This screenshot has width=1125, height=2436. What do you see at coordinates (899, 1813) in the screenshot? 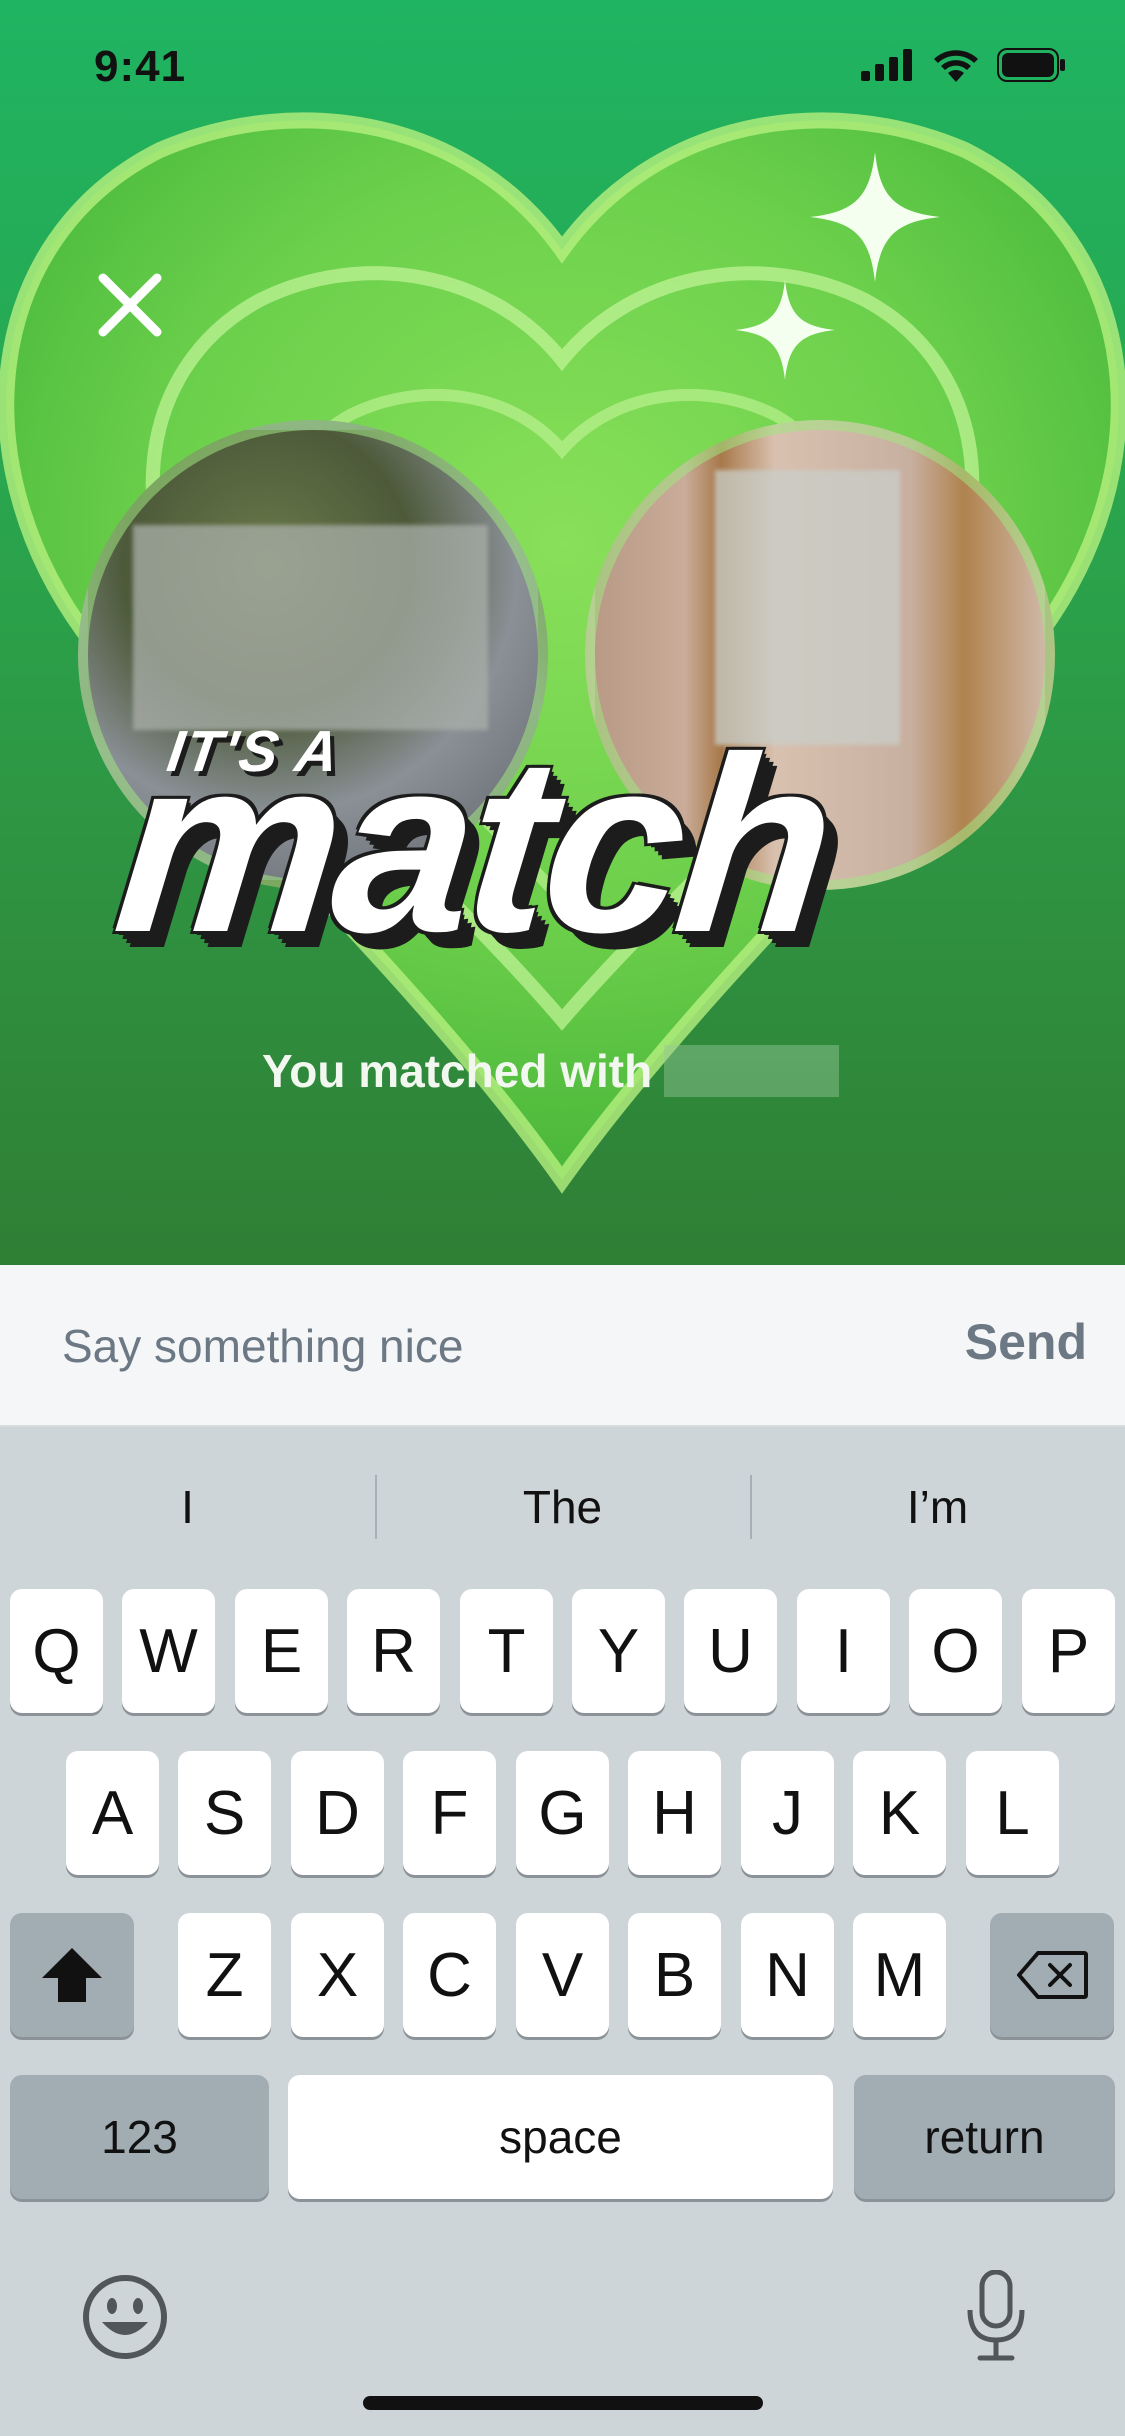
I see `key-k: K` at bounding box center [899, 1813].